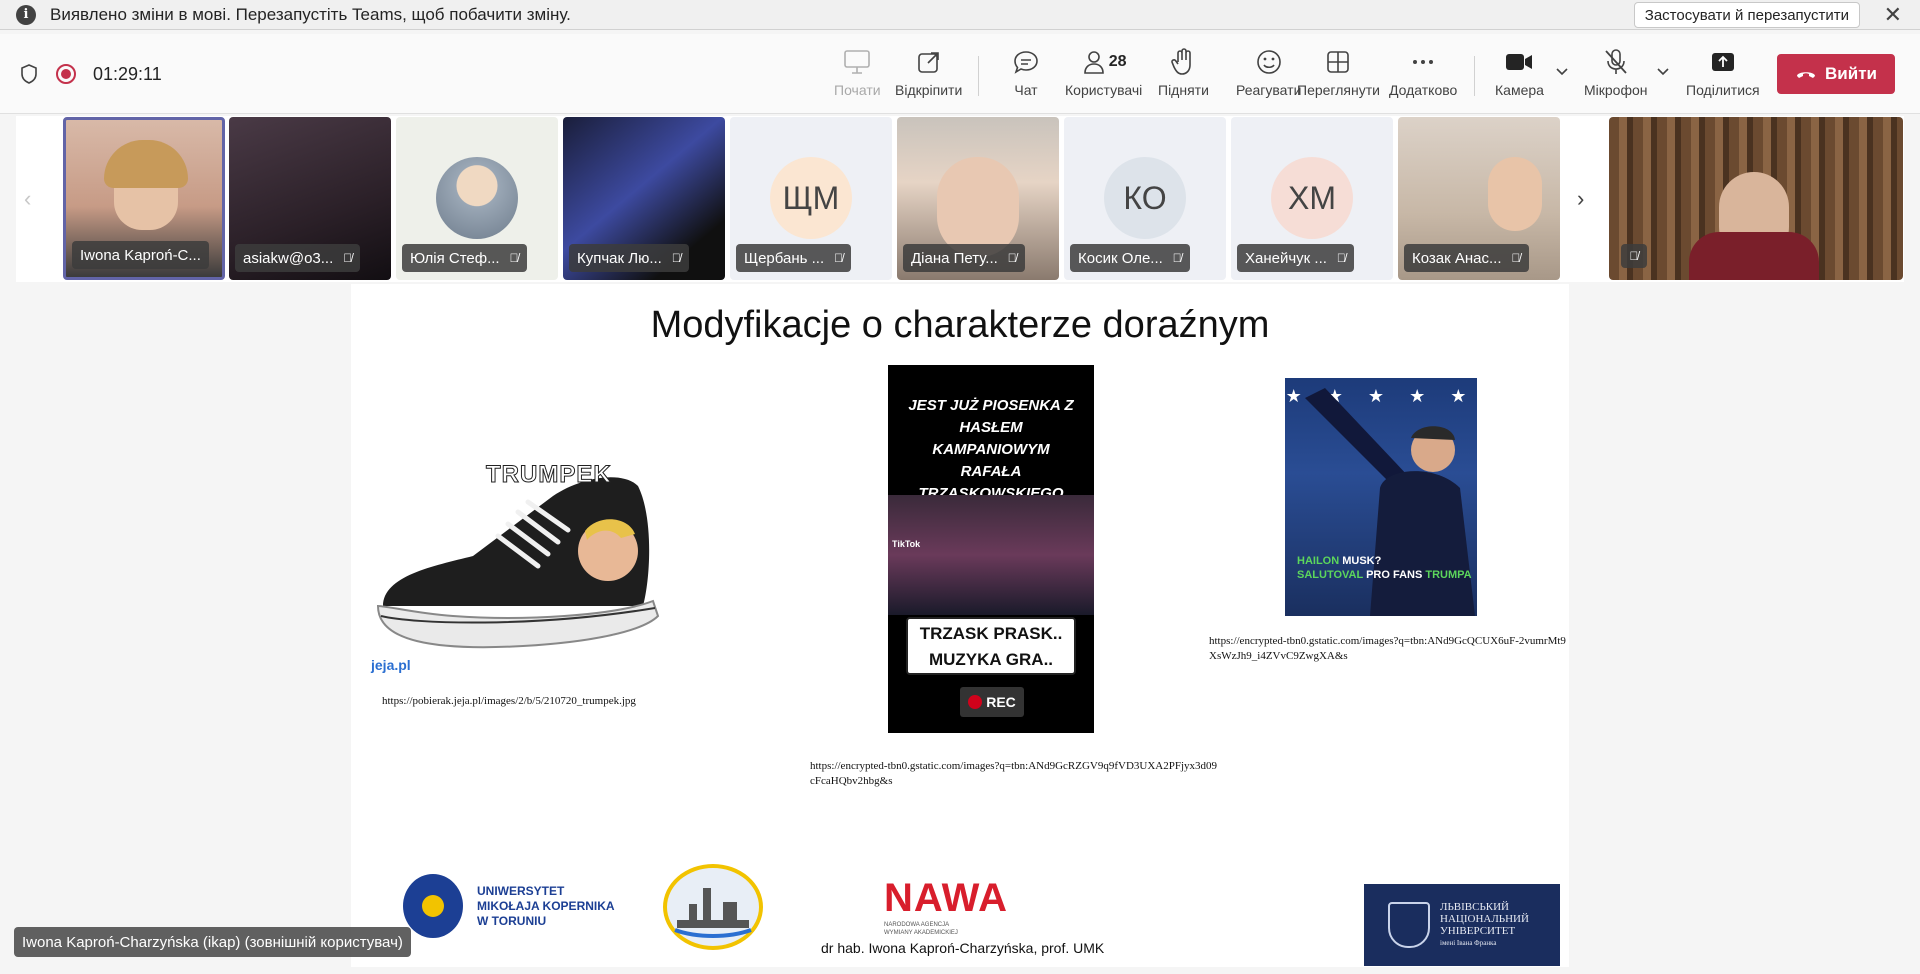 This screenshot has height=974, width=1920. I want to click on present-icon, so click(857, 62).